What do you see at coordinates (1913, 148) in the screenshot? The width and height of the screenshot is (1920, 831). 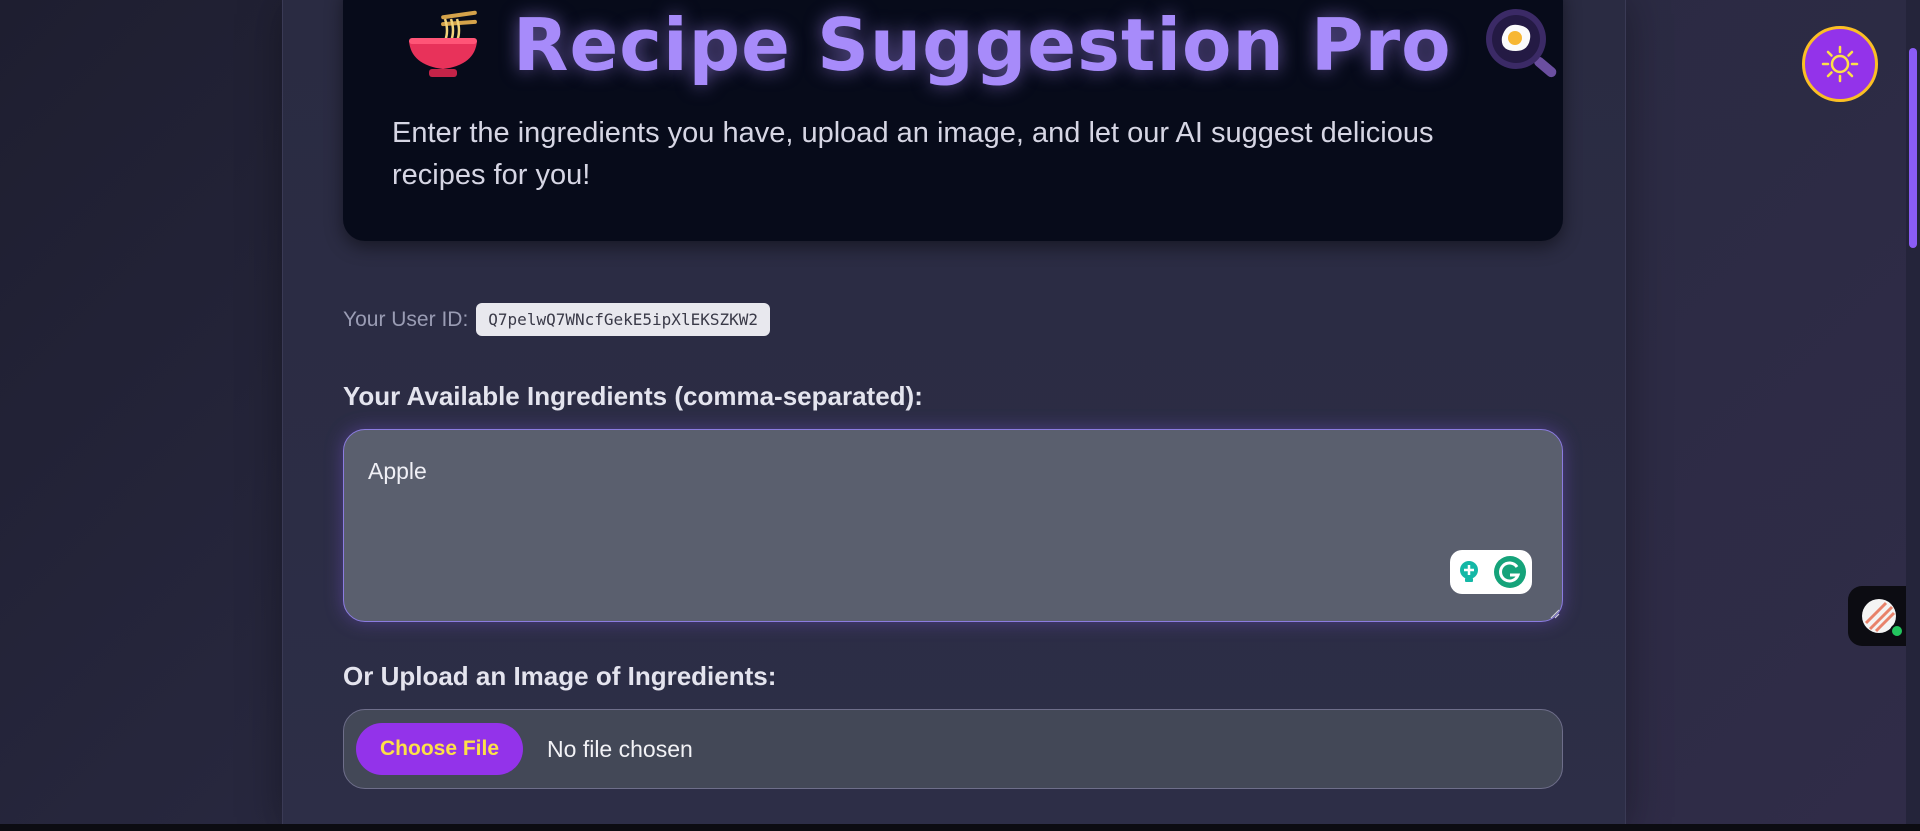 I see `scrollbar-thumb` at bounding box center [1913, 148].